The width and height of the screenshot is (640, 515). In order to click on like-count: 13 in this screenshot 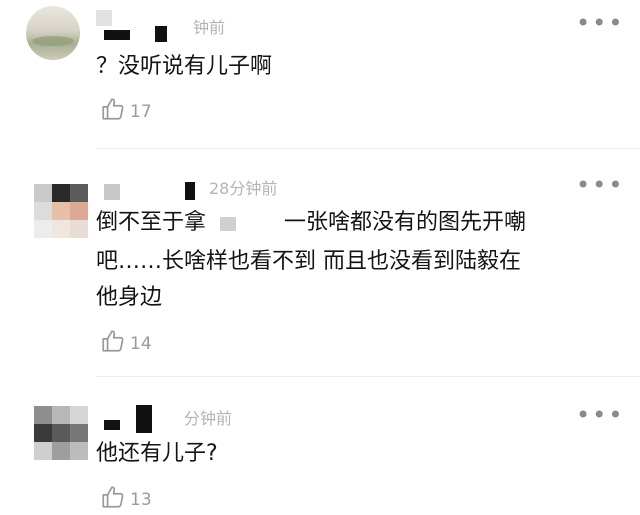, I will do `click(141, 499)`.